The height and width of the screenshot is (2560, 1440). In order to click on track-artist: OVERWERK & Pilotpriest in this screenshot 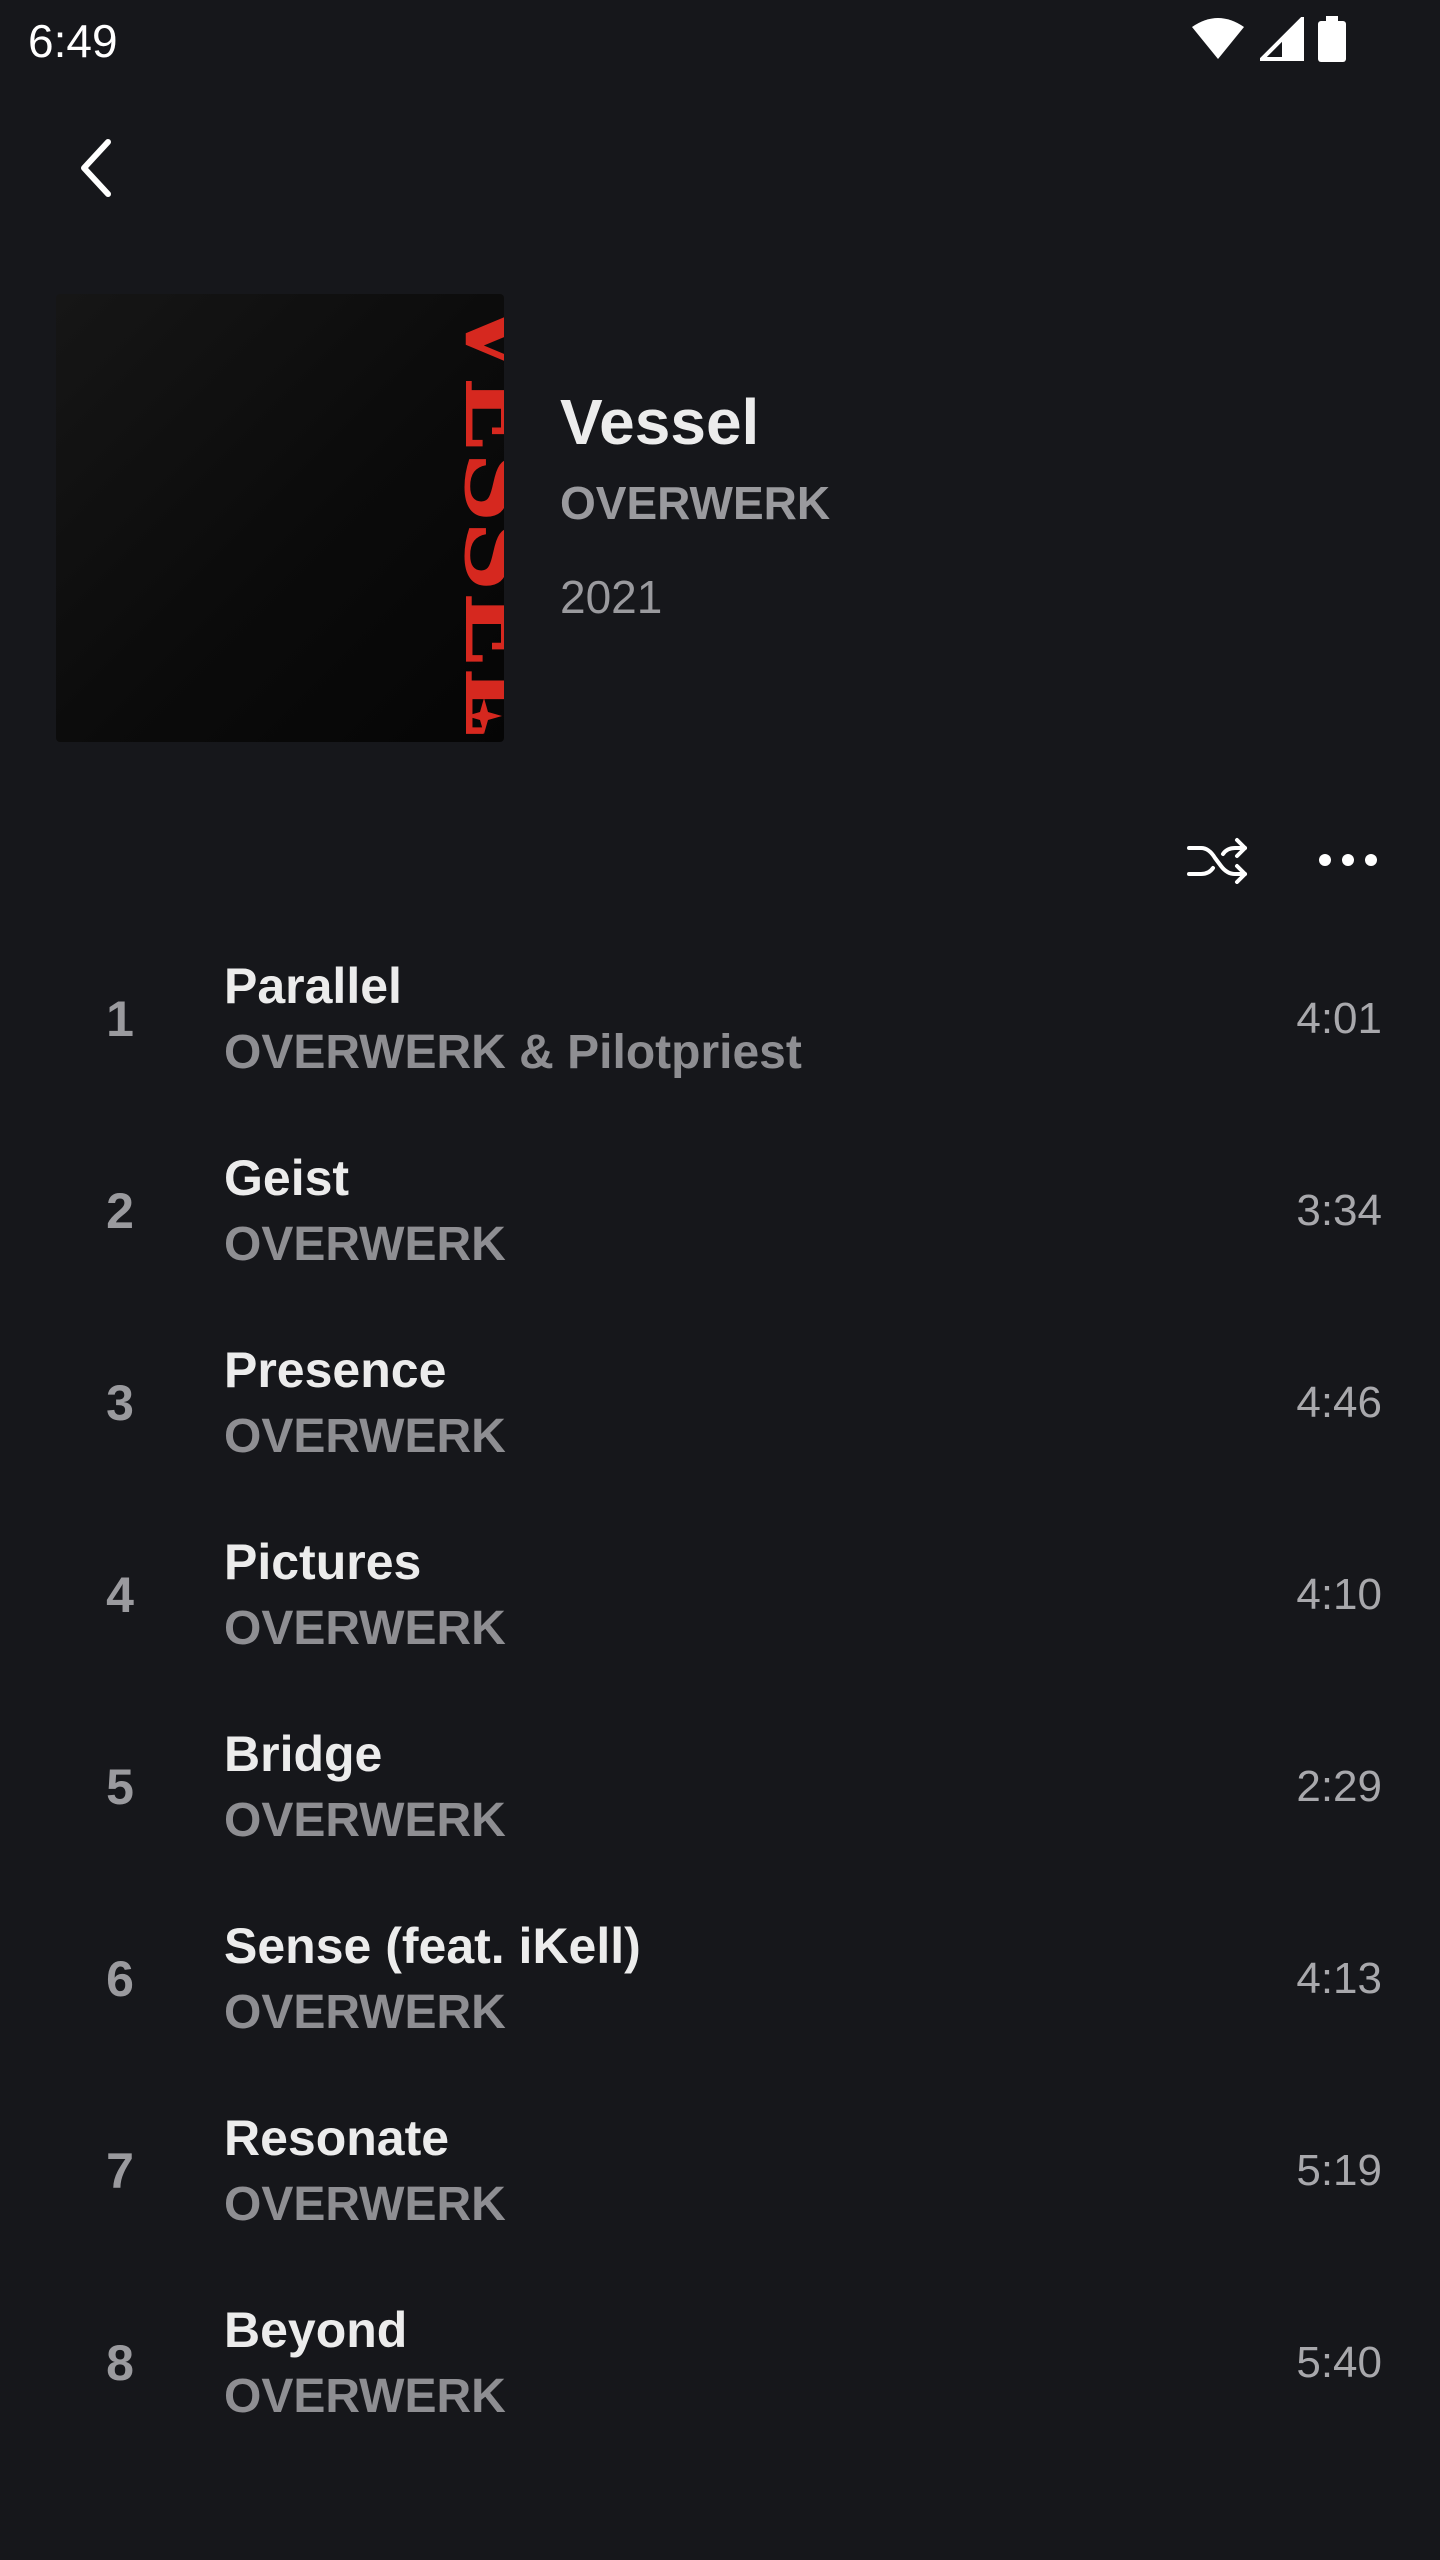, I will do `click(513, 1052)`.